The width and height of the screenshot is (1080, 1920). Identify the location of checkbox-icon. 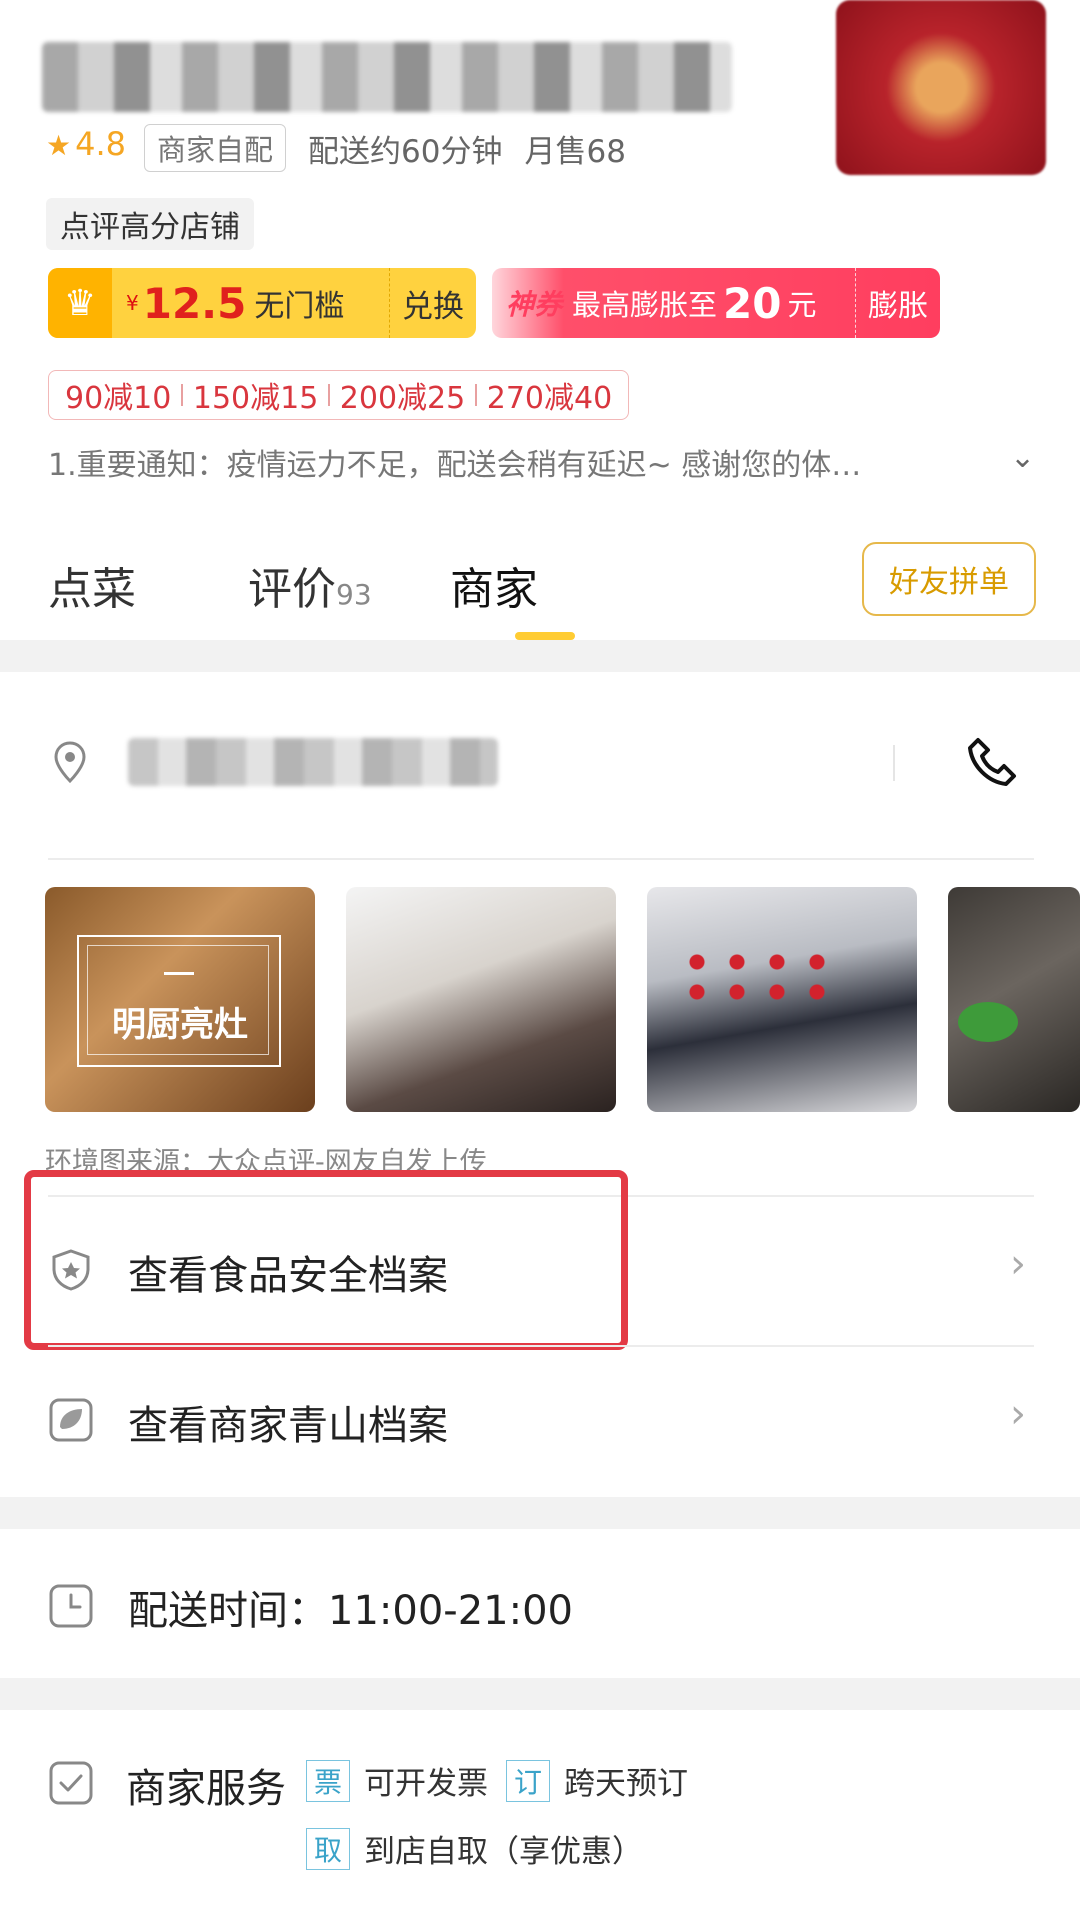
(71, 1783).